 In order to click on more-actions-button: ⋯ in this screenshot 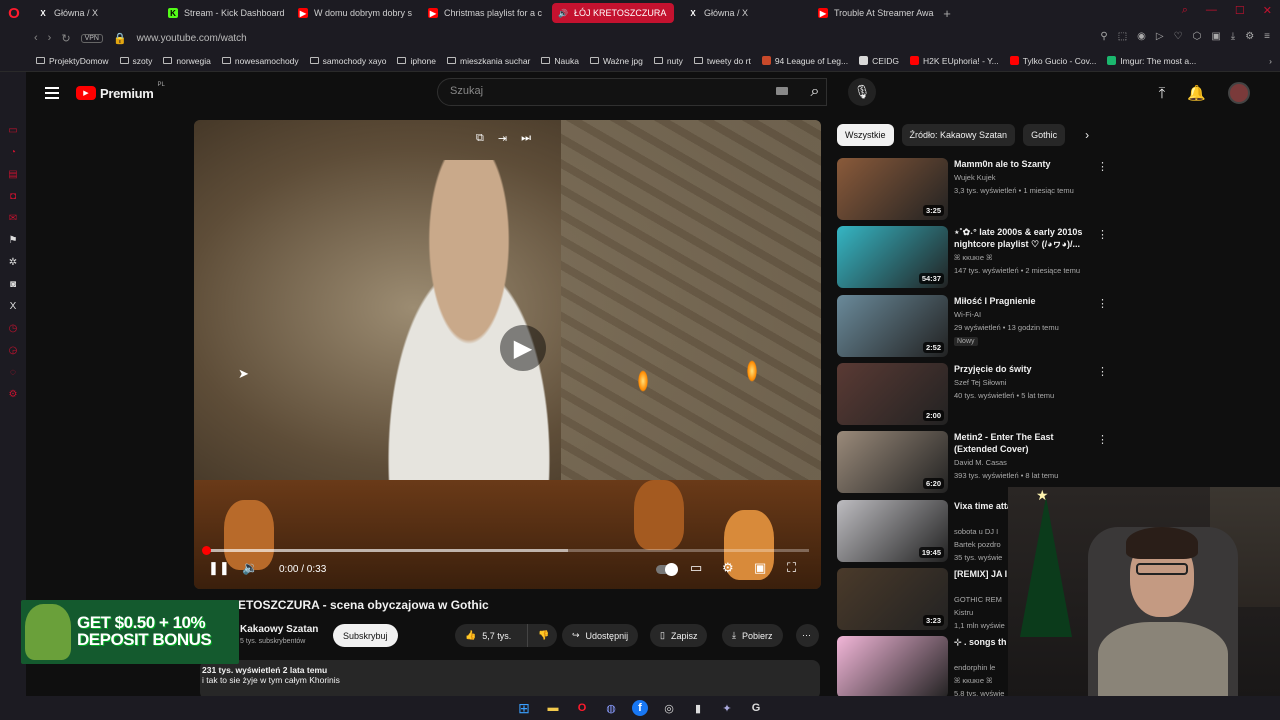, I will do `click(807, 635)`.